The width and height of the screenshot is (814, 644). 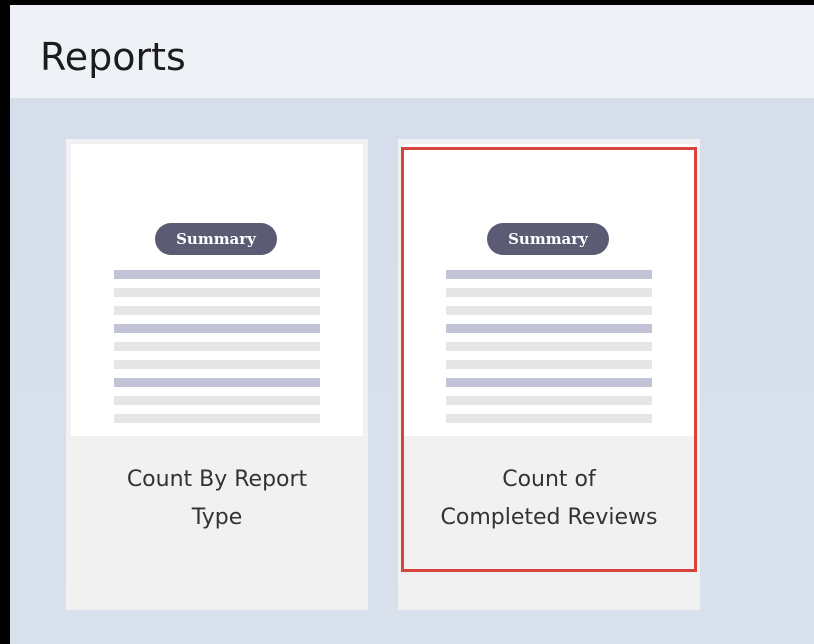 I want to click on page-title: Reports, so click(x=113, y=57).